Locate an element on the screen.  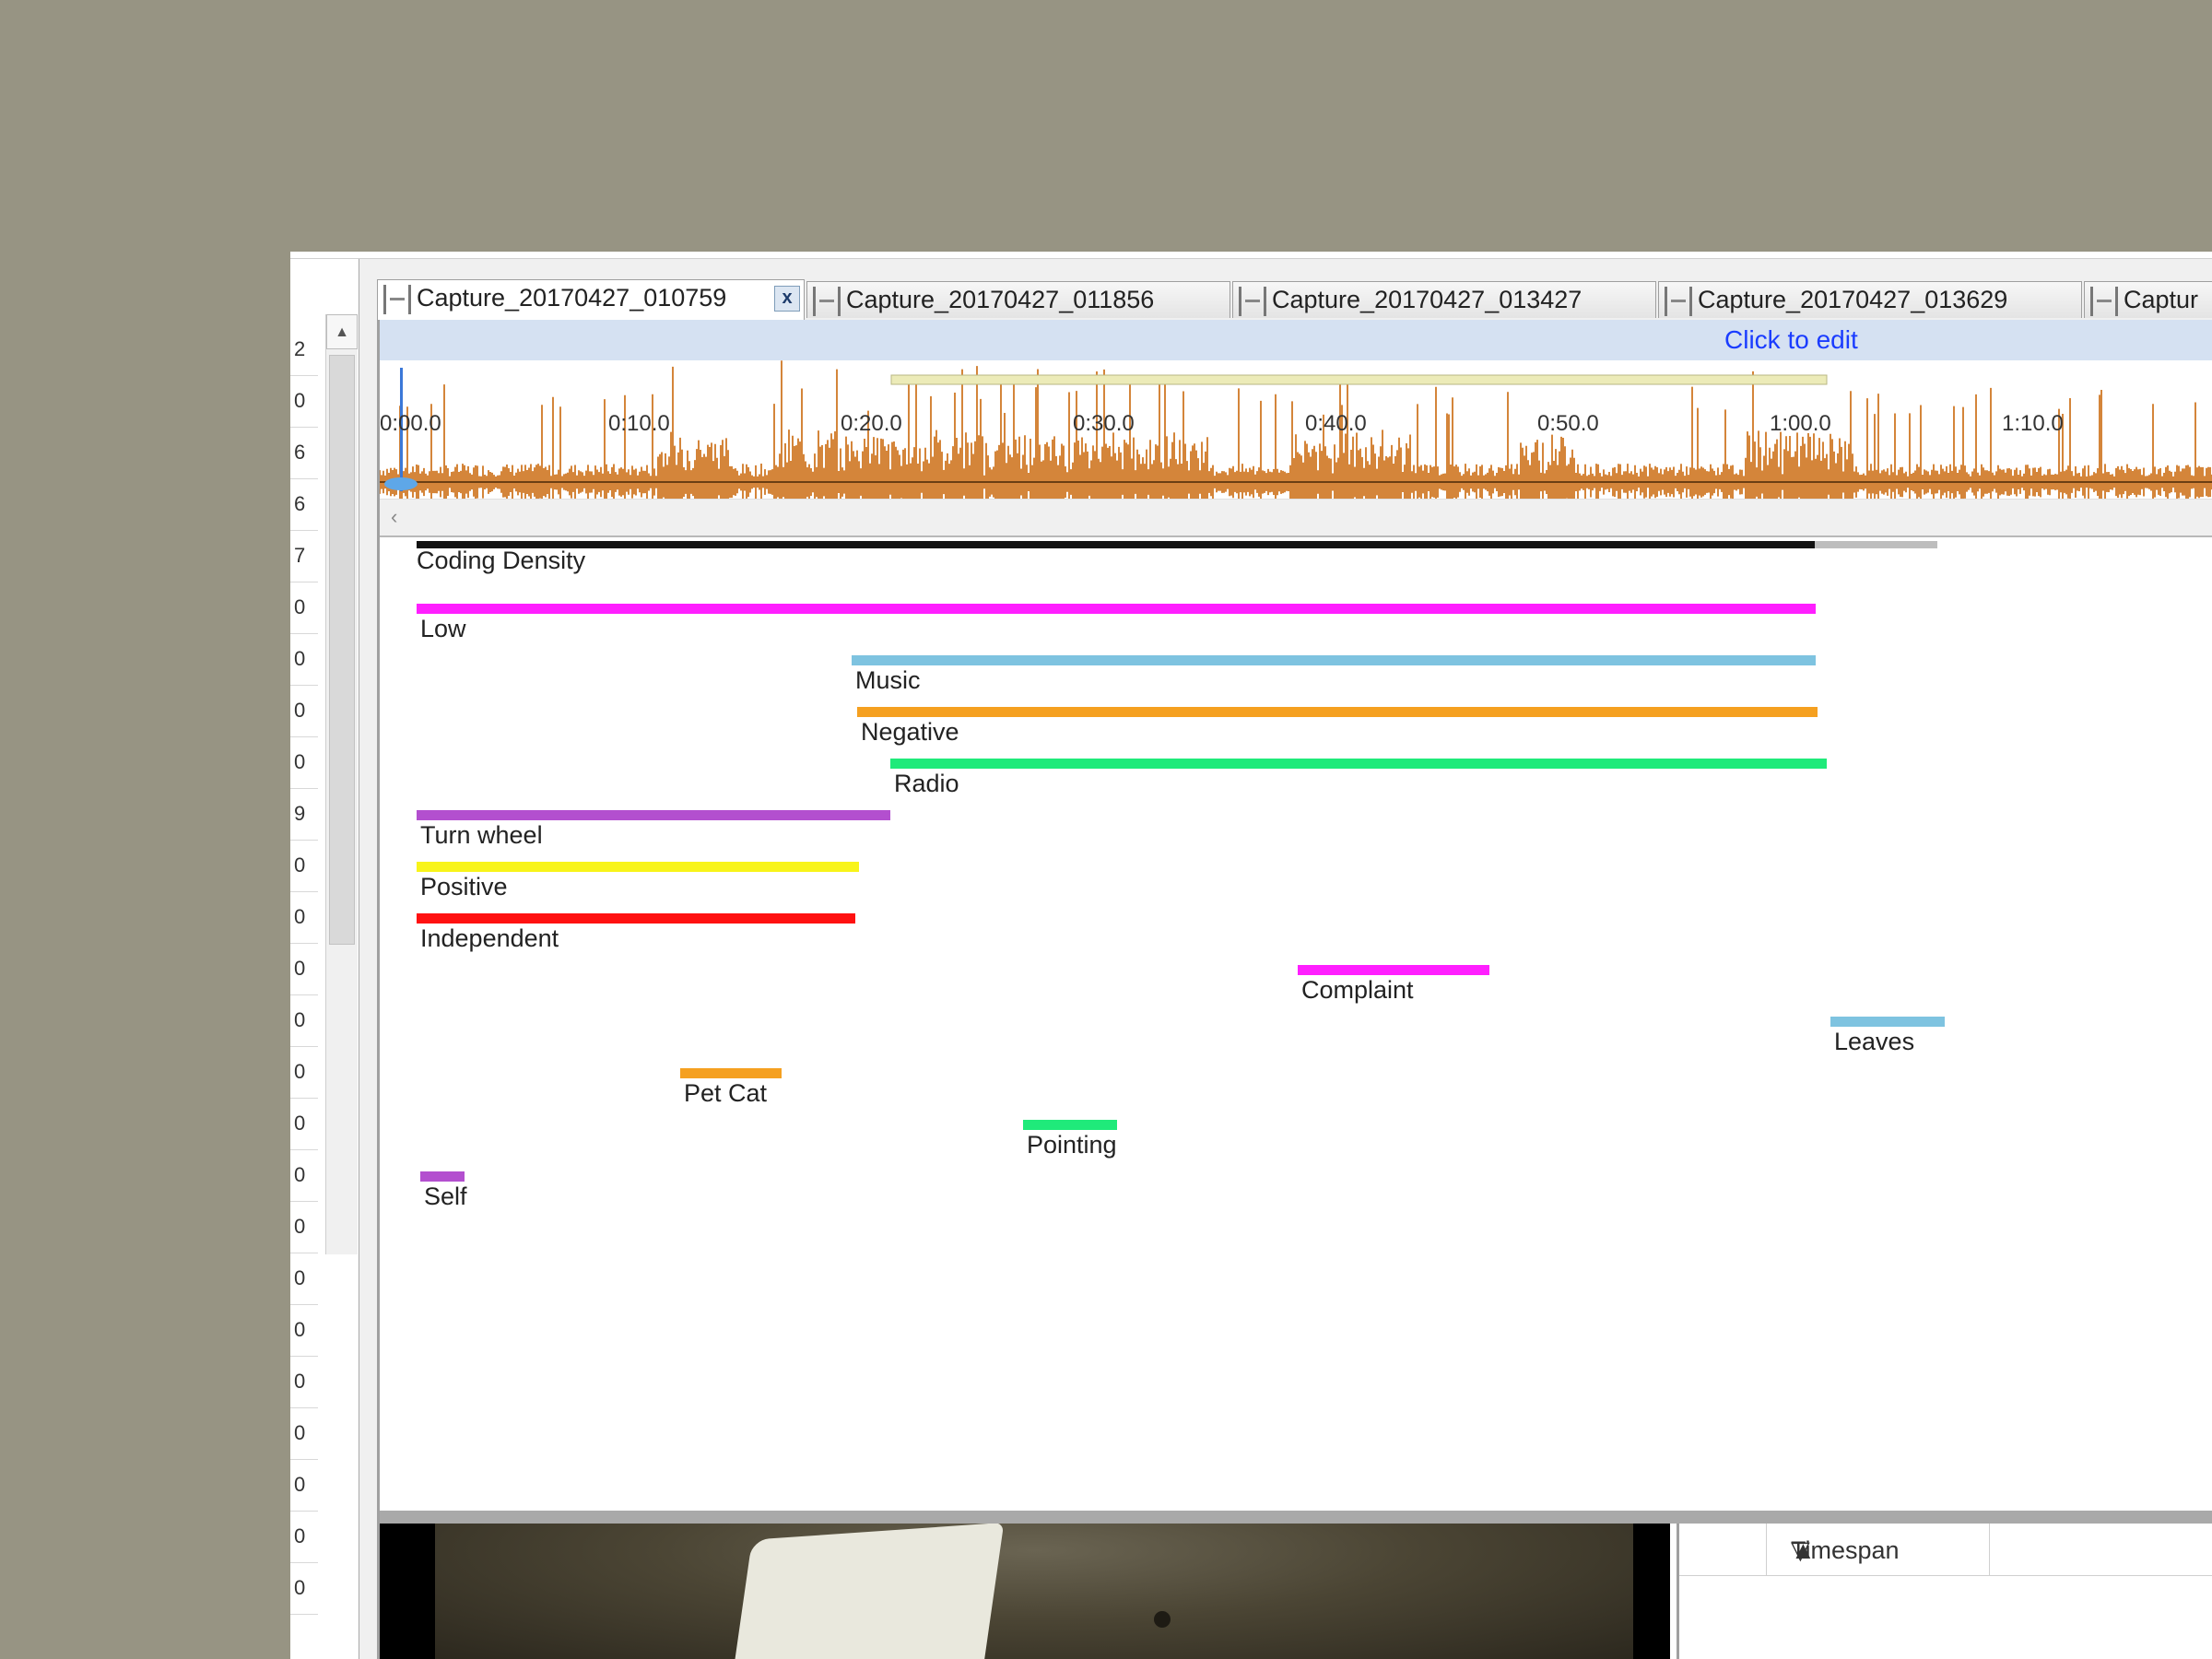
coding-stripe-label: Self is located at coordinates (445, 1196).